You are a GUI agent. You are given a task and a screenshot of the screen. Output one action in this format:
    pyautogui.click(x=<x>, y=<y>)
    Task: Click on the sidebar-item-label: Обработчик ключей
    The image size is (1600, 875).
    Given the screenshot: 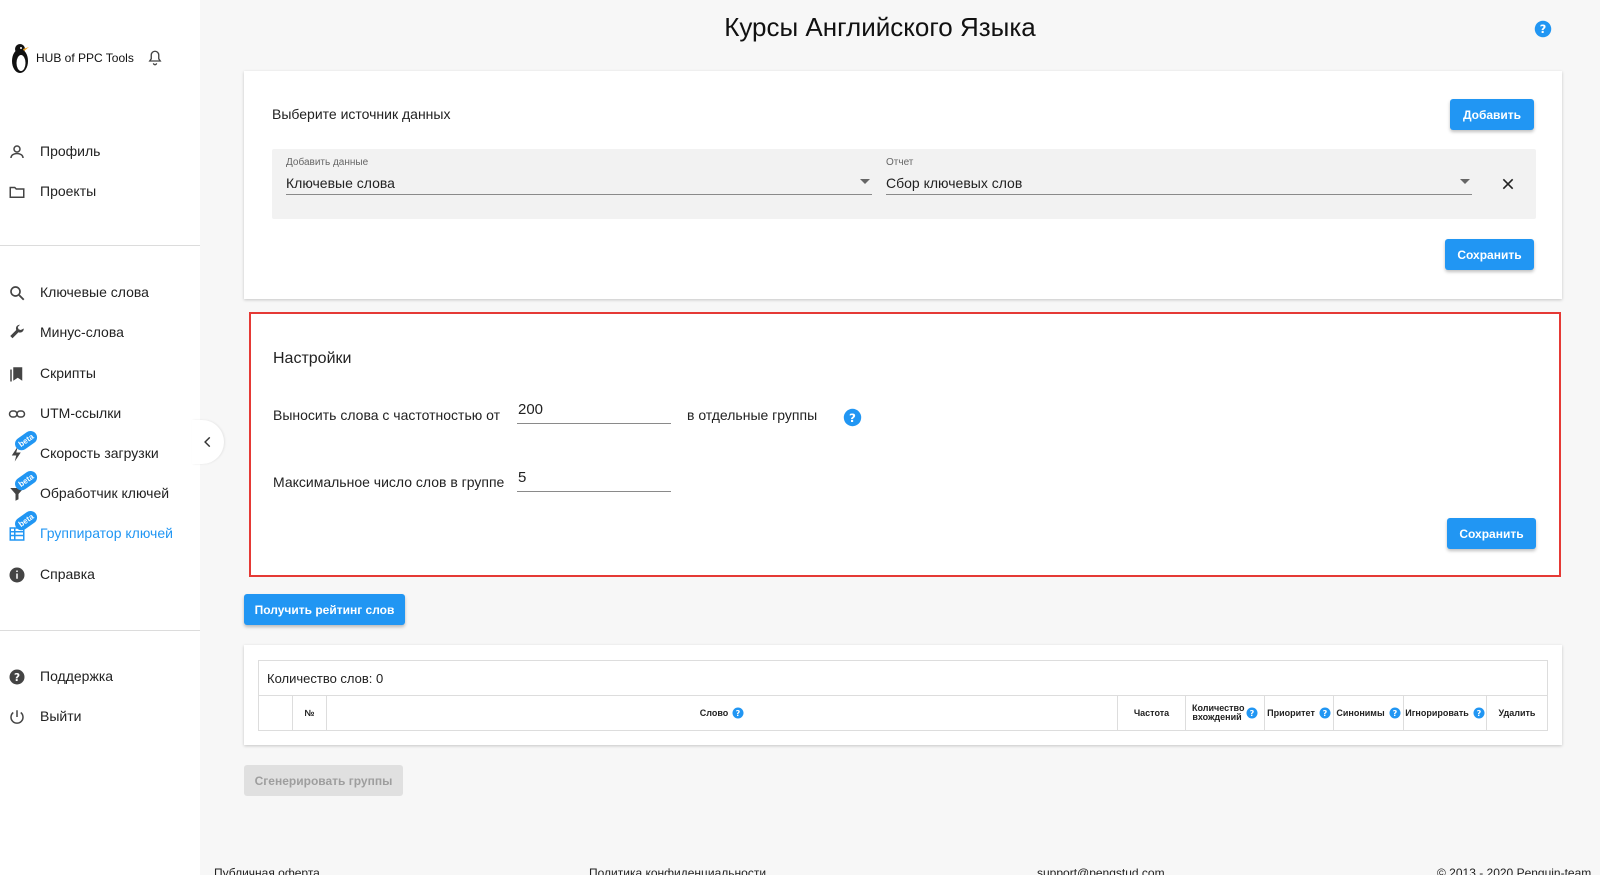 What is the action you would take?
    pyautogui.click(x=105, y=493)
    